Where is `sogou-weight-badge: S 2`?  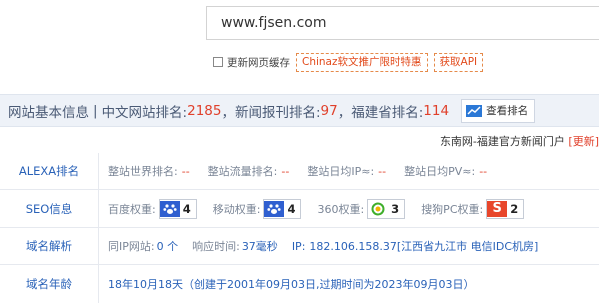 sogou-weight-badge: S 2 is located at coordinates (505, 208).